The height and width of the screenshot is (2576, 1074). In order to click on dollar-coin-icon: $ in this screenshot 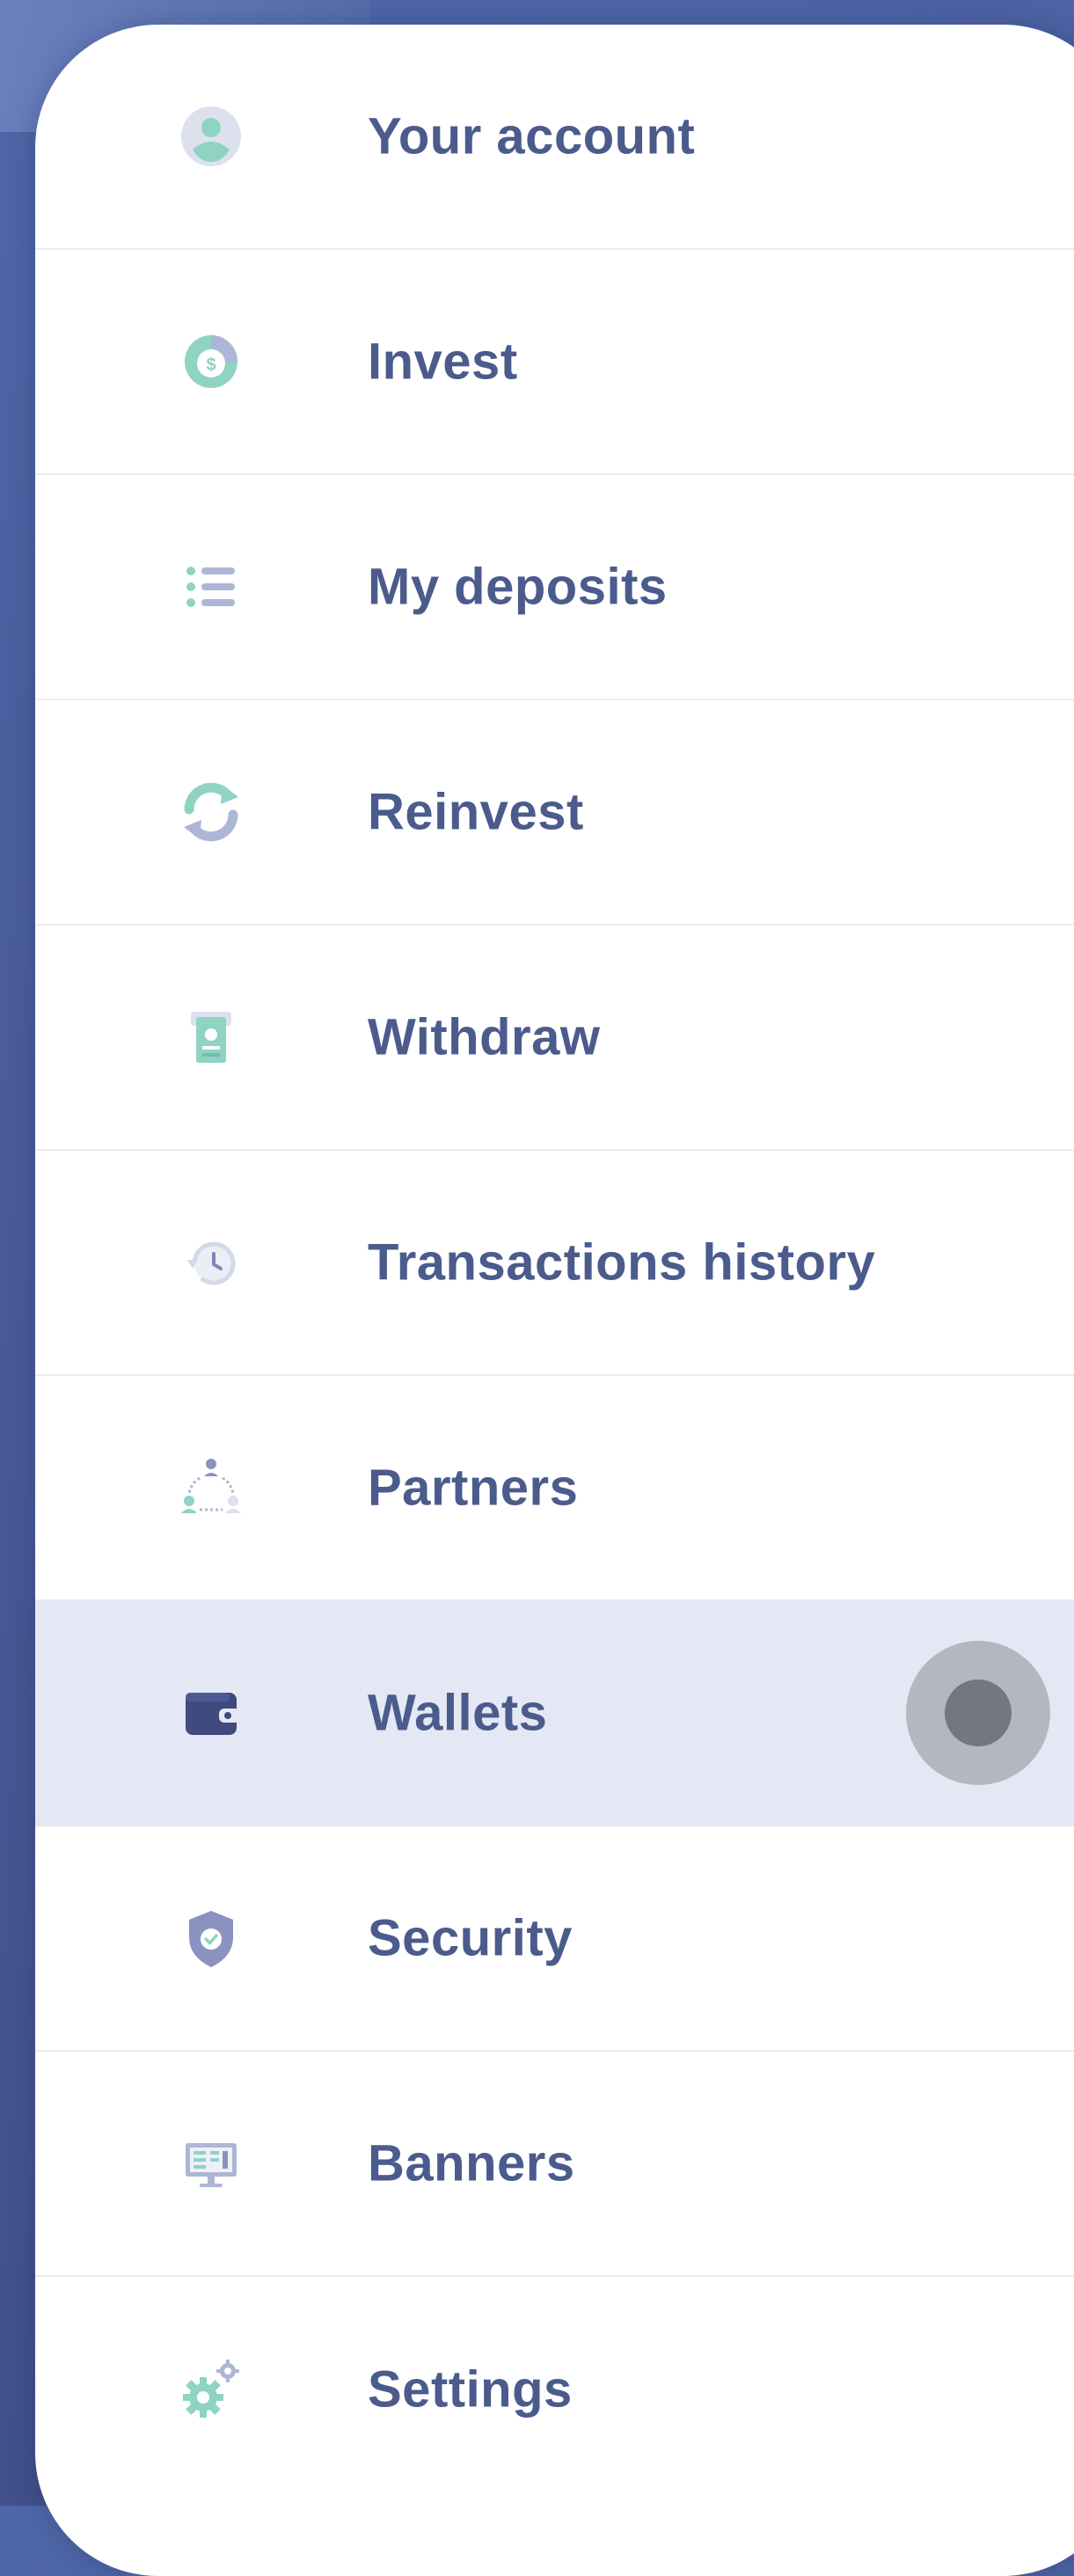, I will do `click(211, 361)`.